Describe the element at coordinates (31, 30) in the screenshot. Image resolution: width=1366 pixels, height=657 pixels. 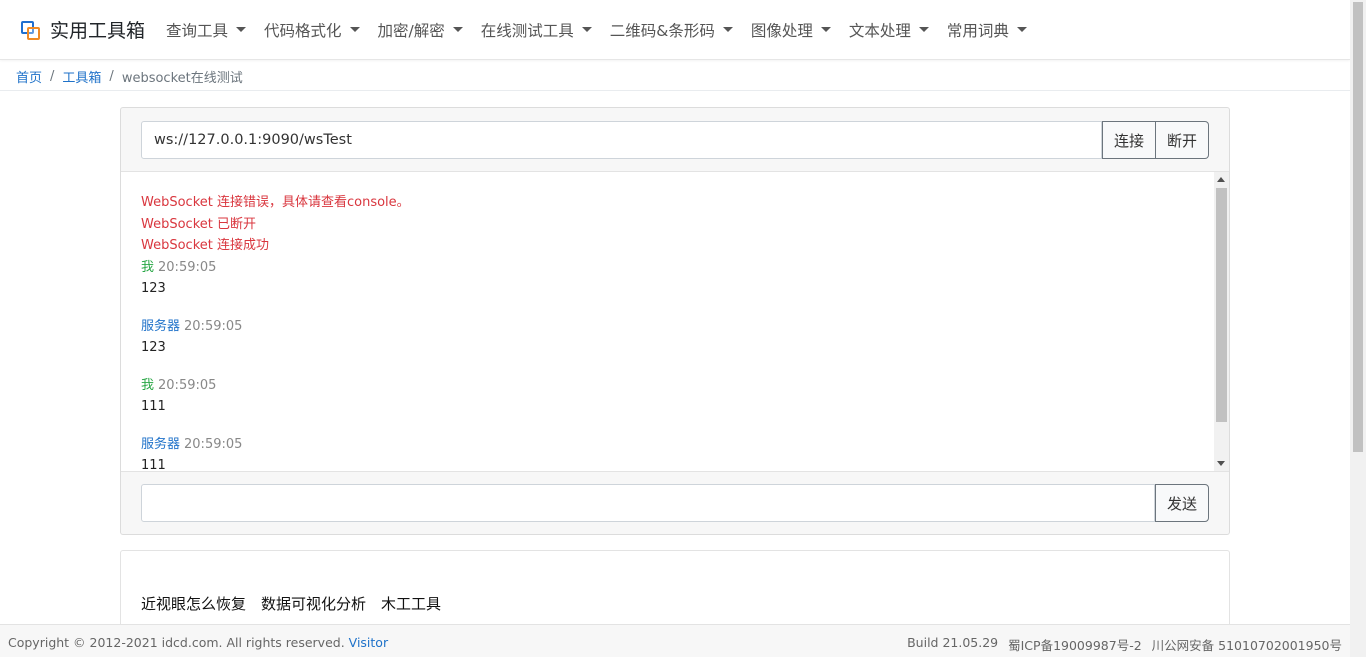
I see `toolbox-logo-icon` at that location.